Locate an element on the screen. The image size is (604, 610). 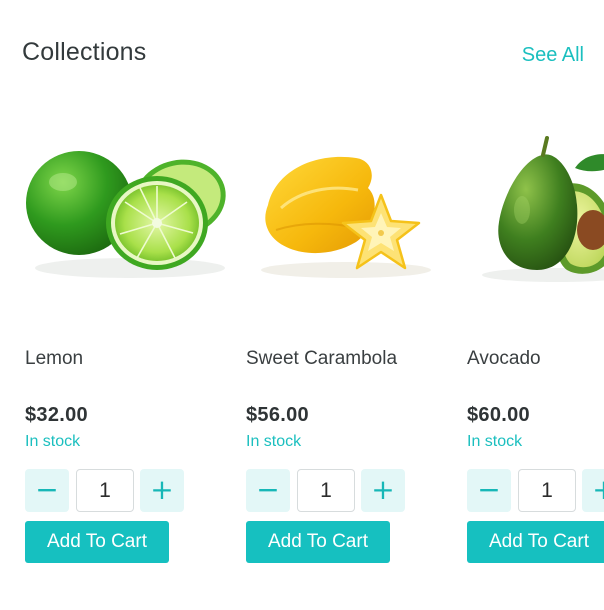
product-name: Sweet Carambola is located at coordinates (322, 358).